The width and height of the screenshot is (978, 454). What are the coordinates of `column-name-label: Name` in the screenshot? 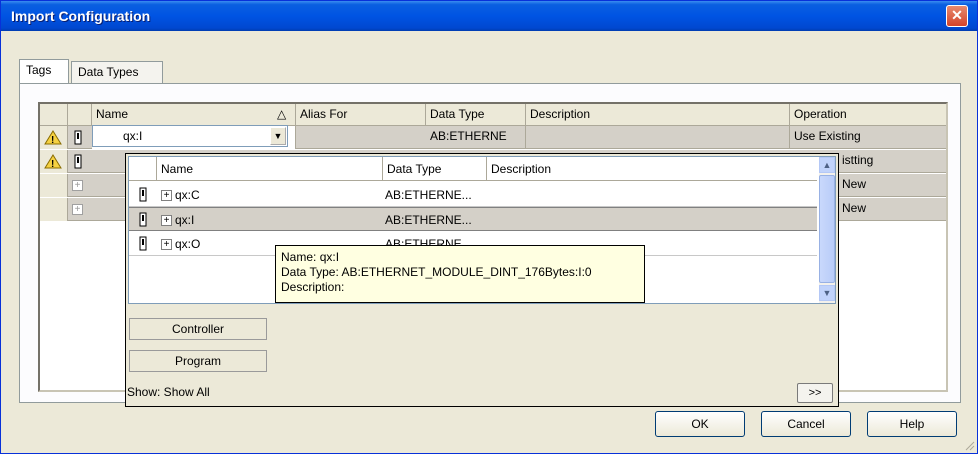 It's located at (112, 114).